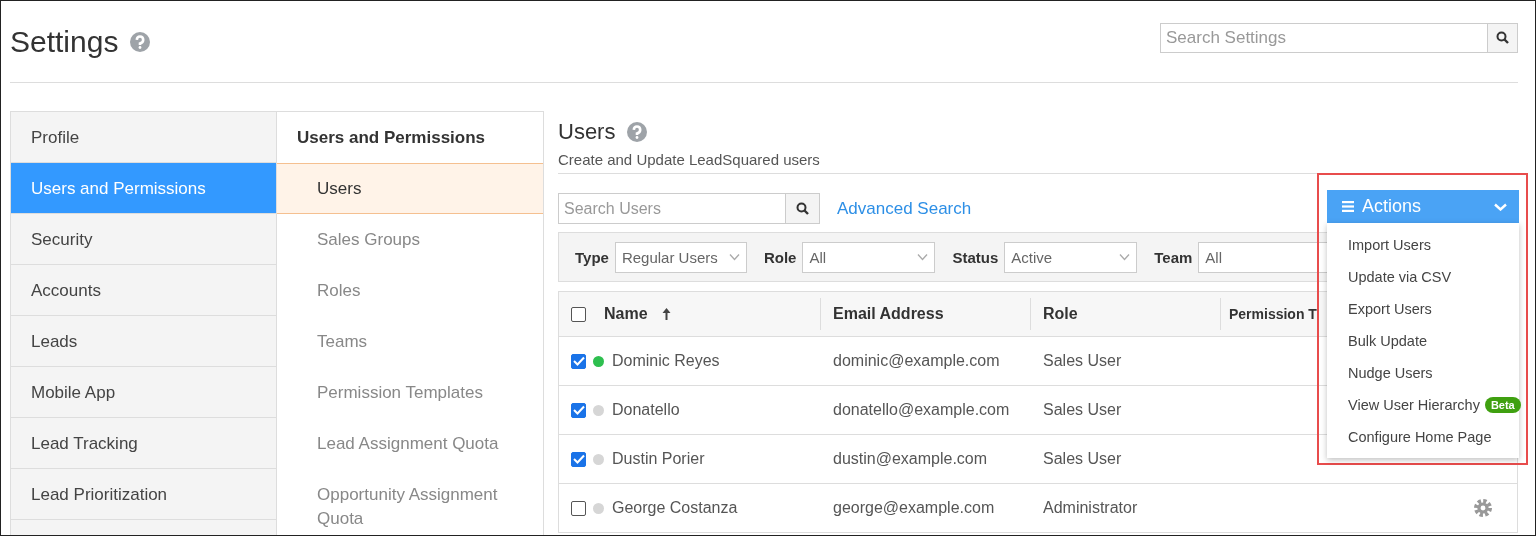  I want to click on filter-label: Status, so click(975, 257).